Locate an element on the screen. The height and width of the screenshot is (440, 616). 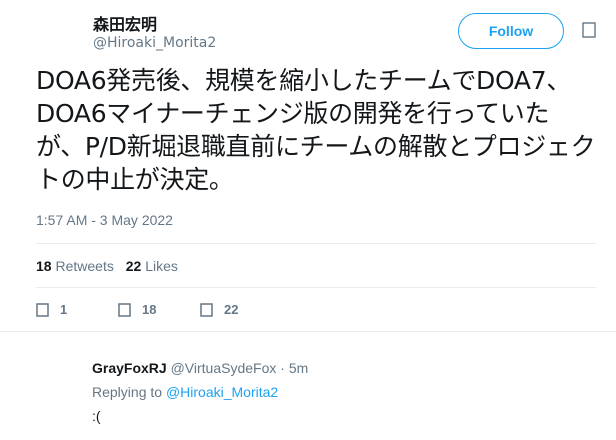
chevron-down-icon is located at coordinates (589, 30).